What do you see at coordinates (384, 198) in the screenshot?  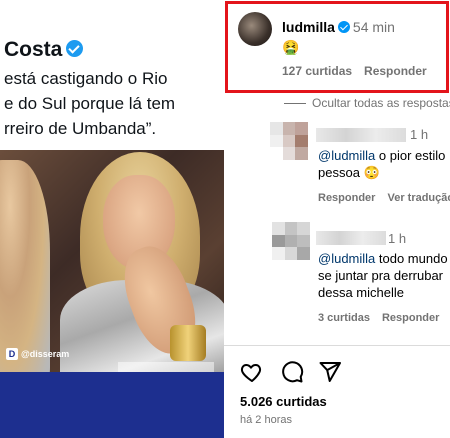 I see `comment-meta: Responder Ver tradução` at bounding box center [384, 198].